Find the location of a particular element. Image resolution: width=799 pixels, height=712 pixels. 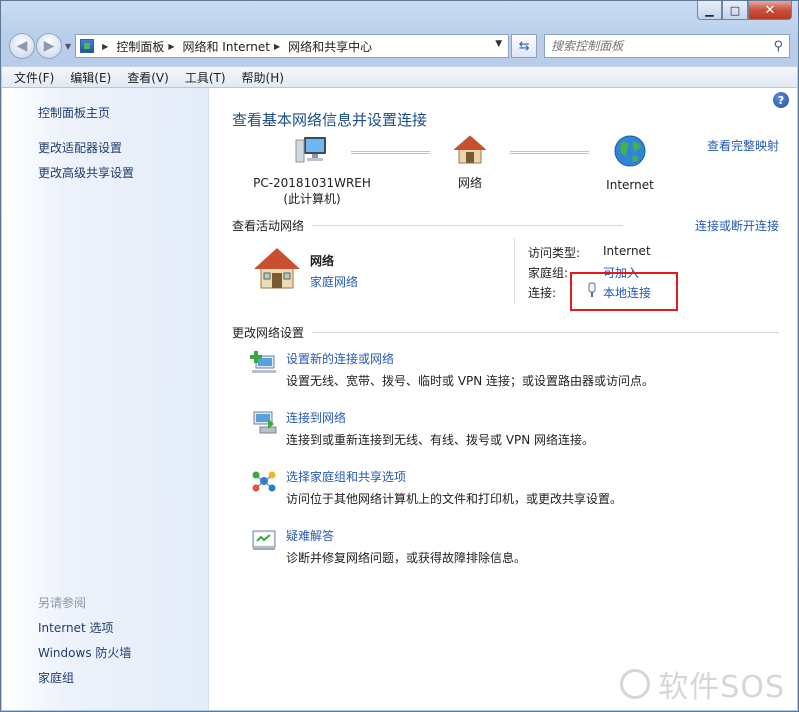

globe-icon is located at coordinates (630, 151).